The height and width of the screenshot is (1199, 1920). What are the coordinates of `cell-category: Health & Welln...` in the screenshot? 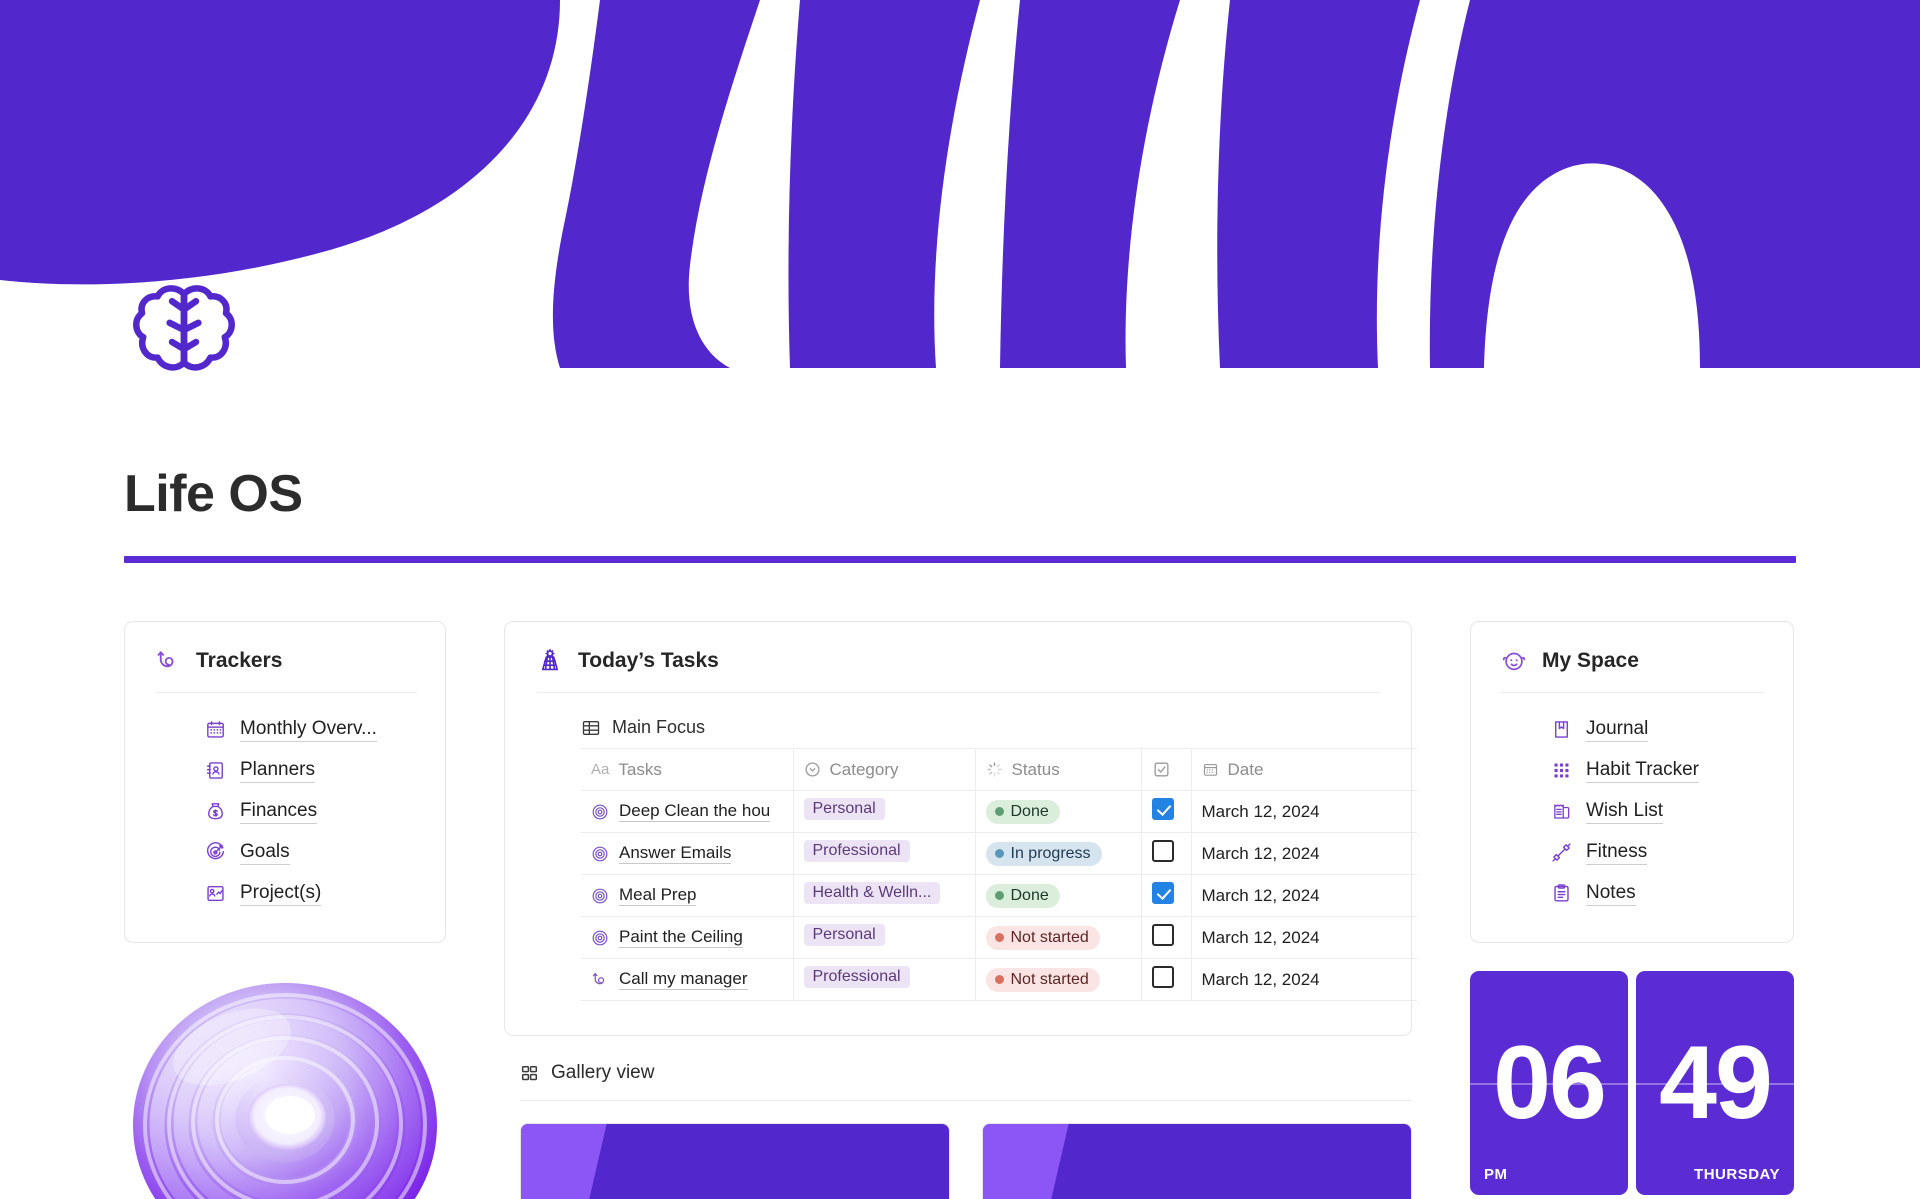 It's located at (884, 895).